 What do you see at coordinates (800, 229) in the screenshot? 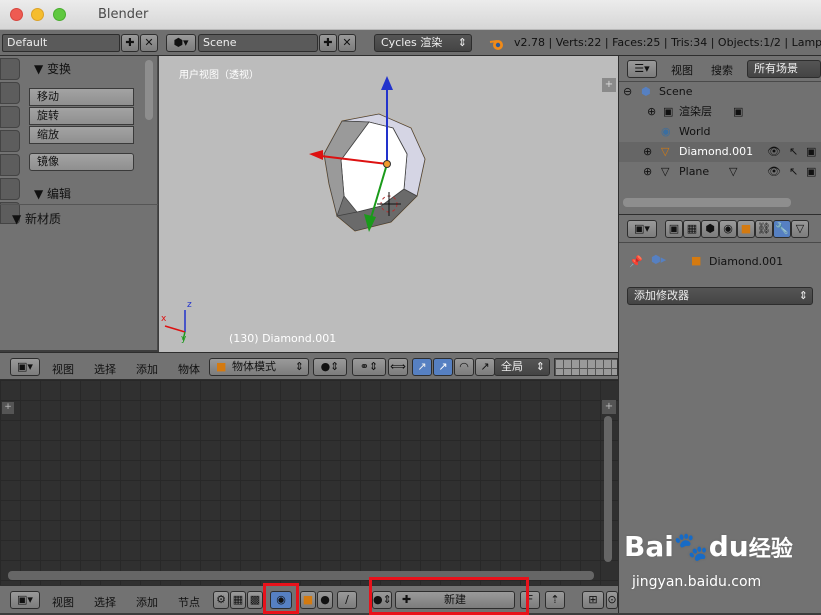
I see `data-tab-icon: ▽` at bounding box center [800, 229].